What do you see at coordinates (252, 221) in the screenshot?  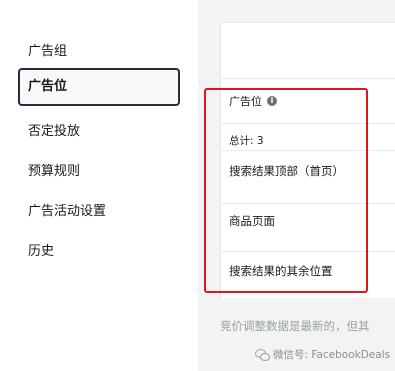 I see `table-row-product-pages: 商品页面` at bounding box center [252, 221].